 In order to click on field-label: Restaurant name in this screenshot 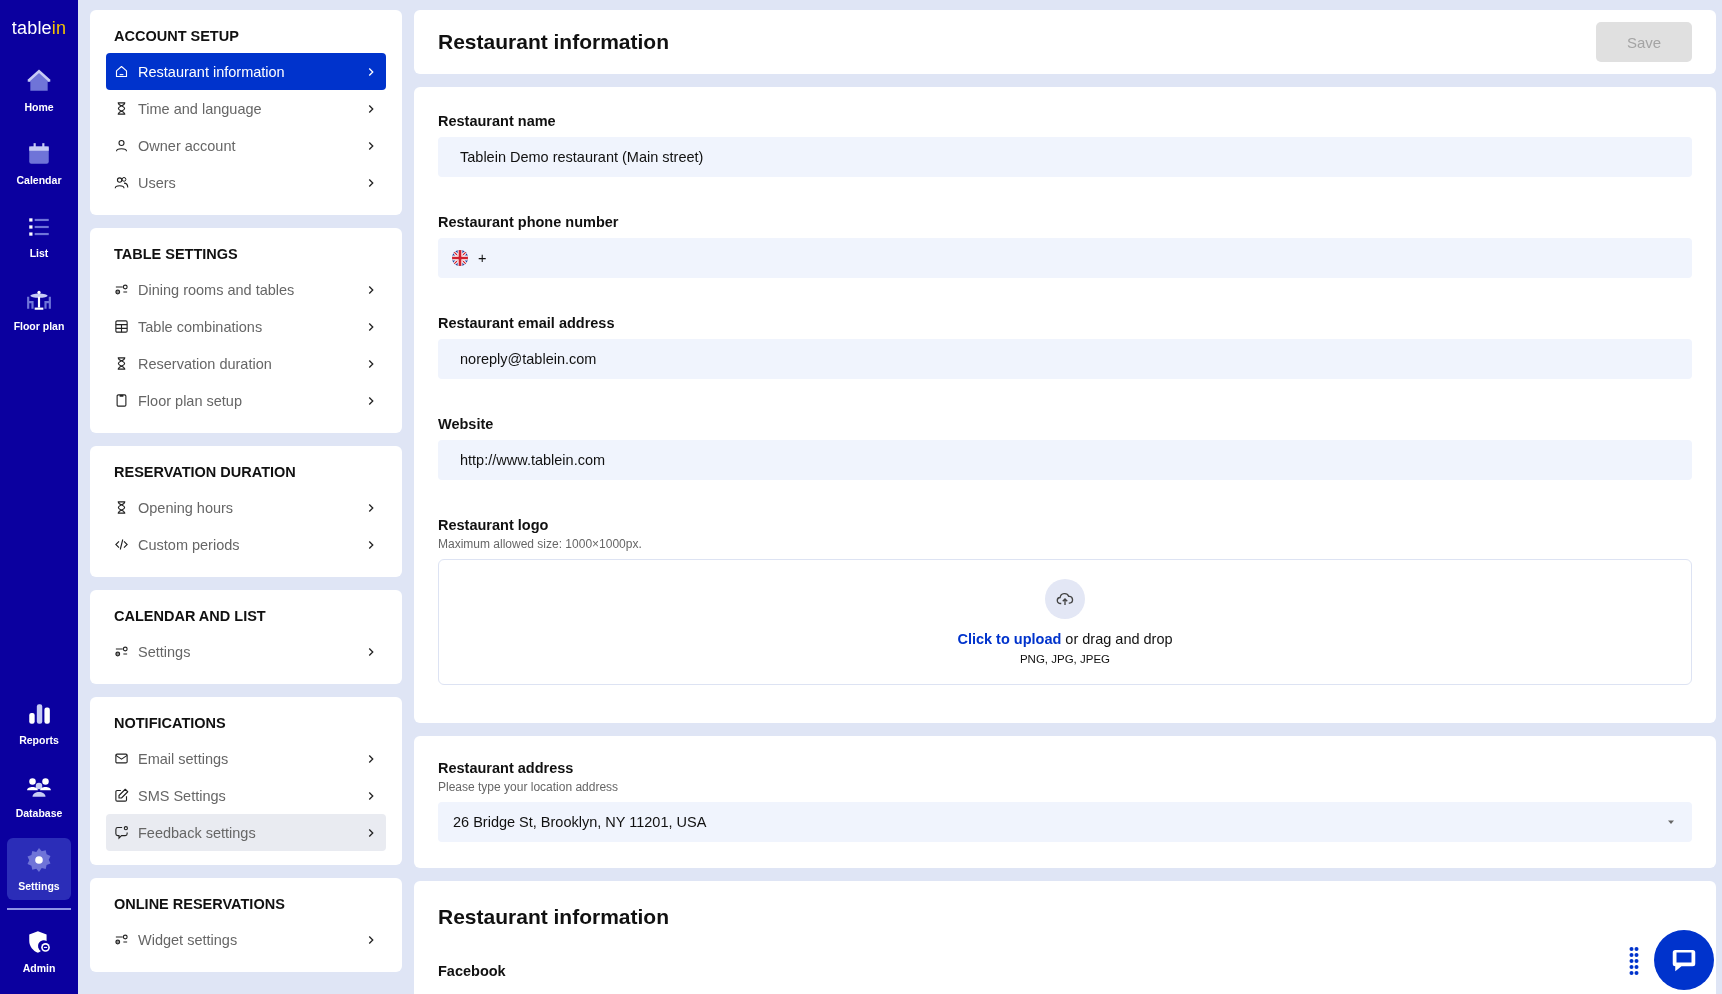, I will do `click(497, 121)`.